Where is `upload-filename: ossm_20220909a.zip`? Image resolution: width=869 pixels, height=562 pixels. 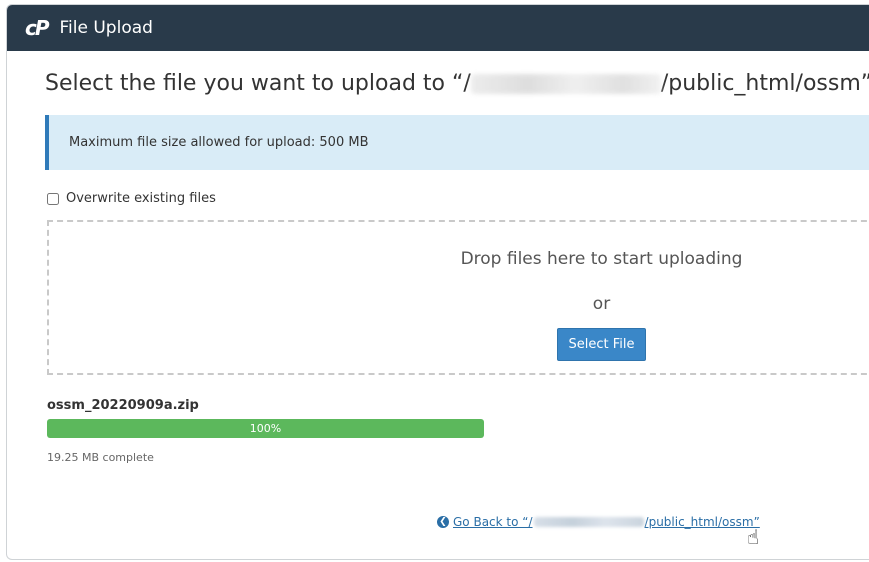
upload-filename: ossm_20220909a.zip is located at coordinates (123, 405).